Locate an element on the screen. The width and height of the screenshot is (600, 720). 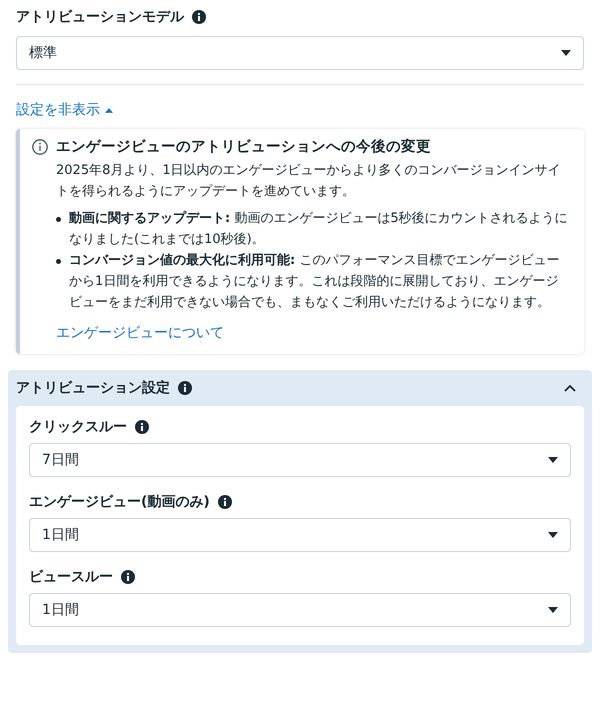
dropdown-value: 標準 is located at coordinates (43, 53).